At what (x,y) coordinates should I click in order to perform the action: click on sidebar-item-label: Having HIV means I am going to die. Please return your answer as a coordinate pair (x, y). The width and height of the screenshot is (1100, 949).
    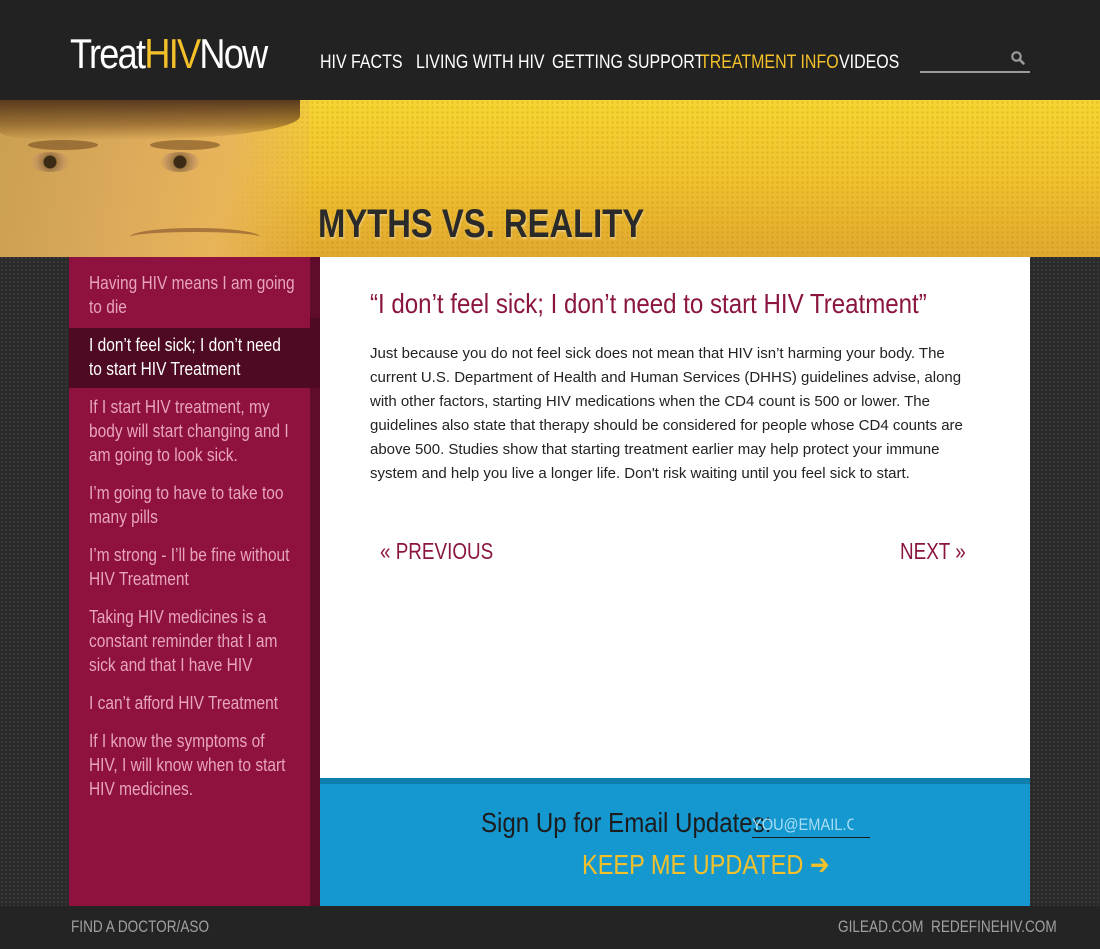
    Looking at the image, I should click on (192, 295).